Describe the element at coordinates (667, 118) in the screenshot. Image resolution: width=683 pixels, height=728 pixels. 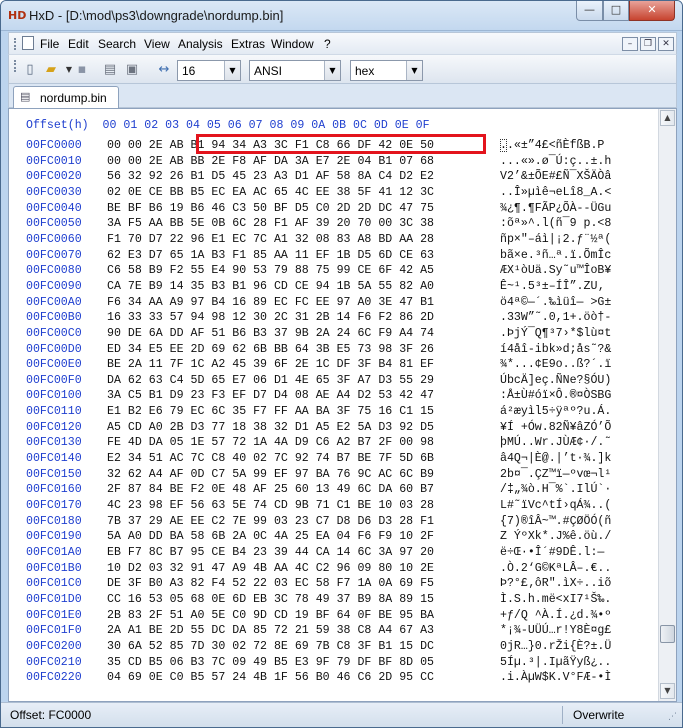
I see `scroll-up-button: ▲` at that location.